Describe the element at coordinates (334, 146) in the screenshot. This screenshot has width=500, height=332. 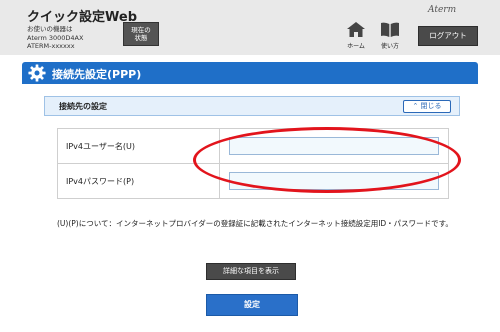
I see `username-input` at that location.